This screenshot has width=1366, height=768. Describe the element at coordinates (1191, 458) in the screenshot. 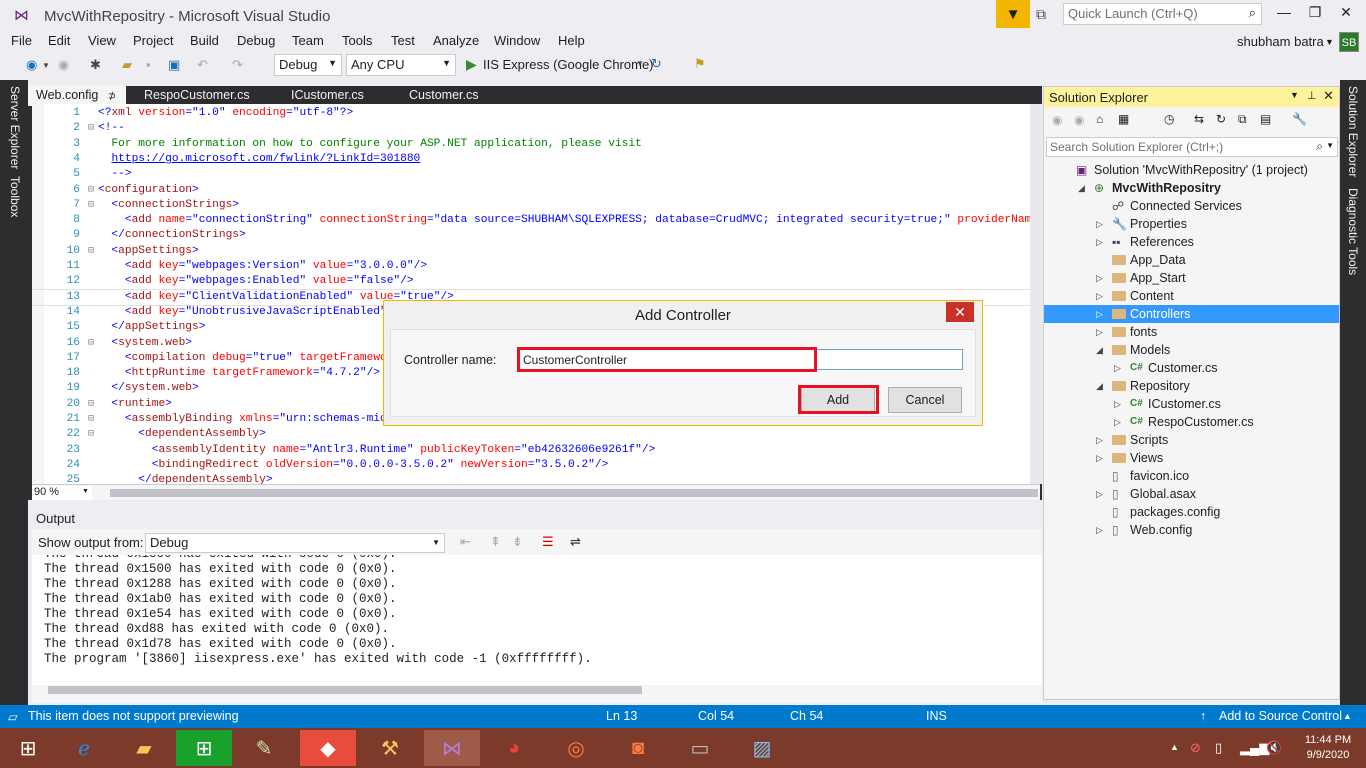

I see `tree-item: ▷ Views` at that location.